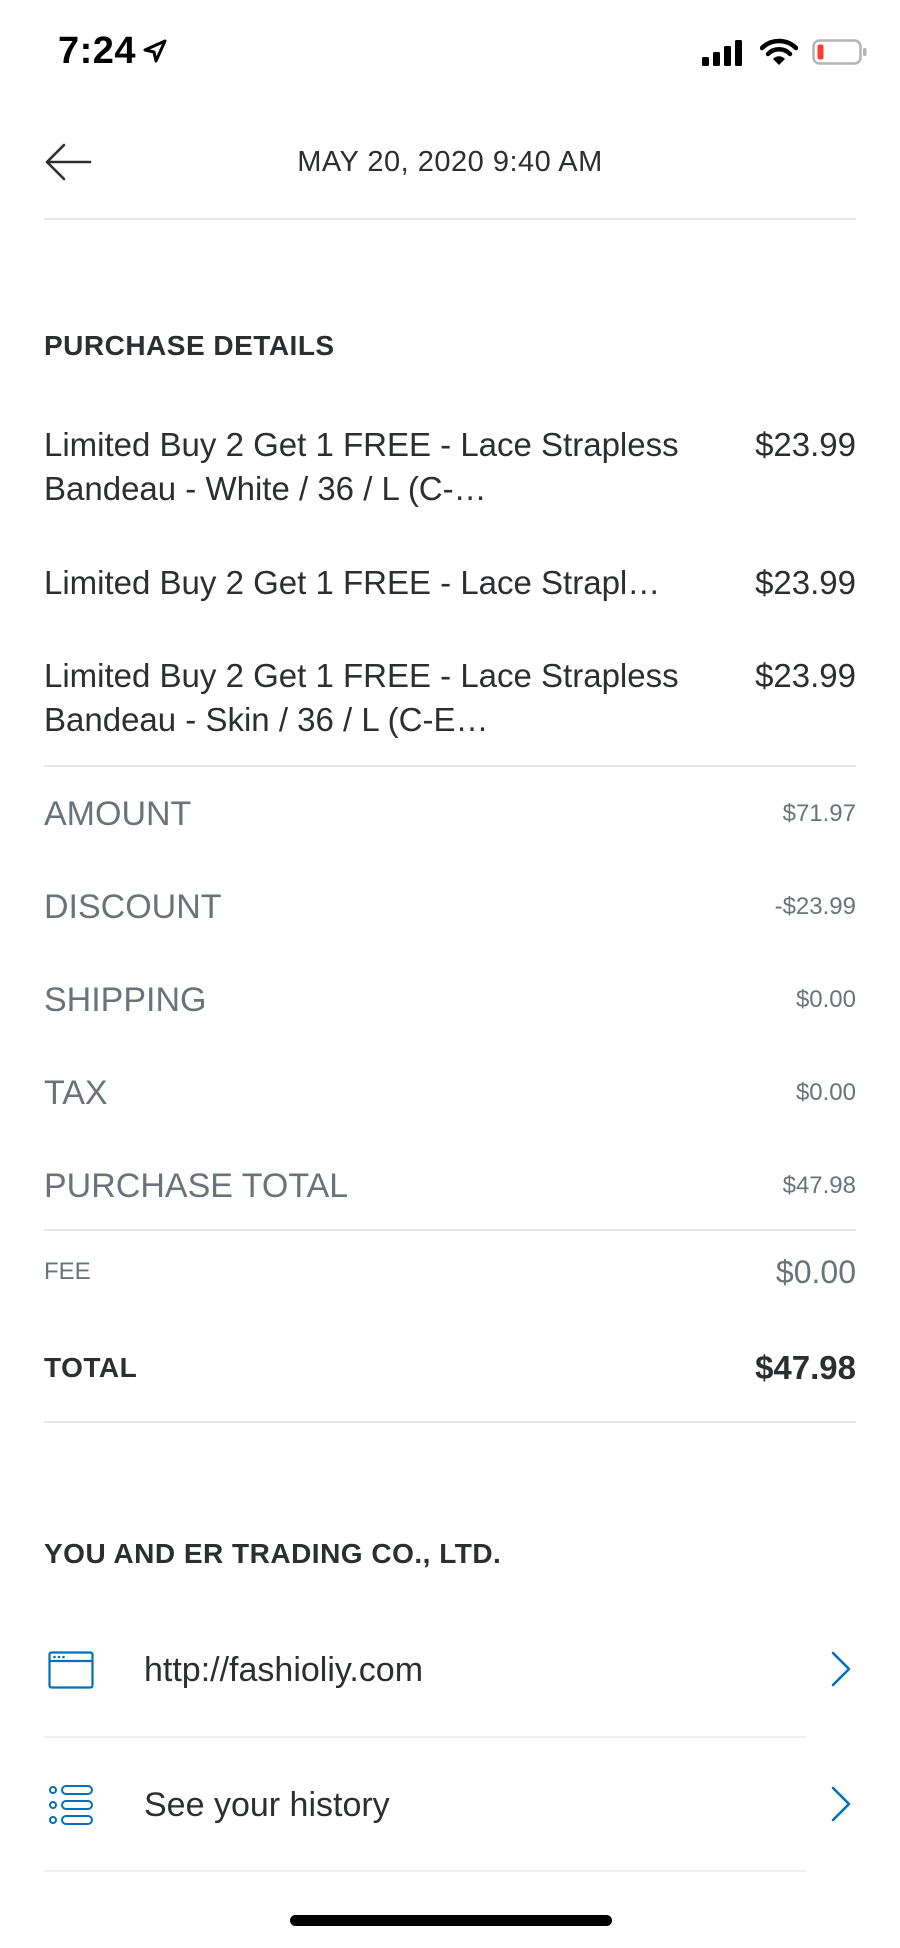  I want to click on tax-row: TAX $0.00, so click(450, 1093).